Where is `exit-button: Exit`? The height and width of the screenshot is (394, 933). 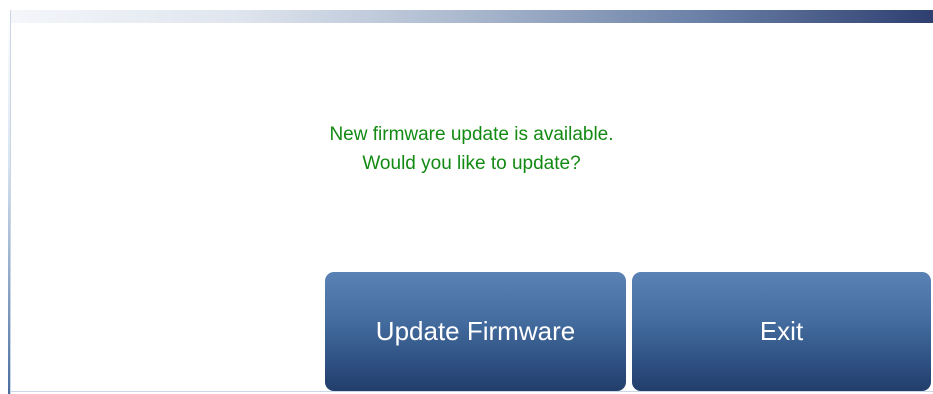 exit-button: Exit is located at coordinates (781, 331).